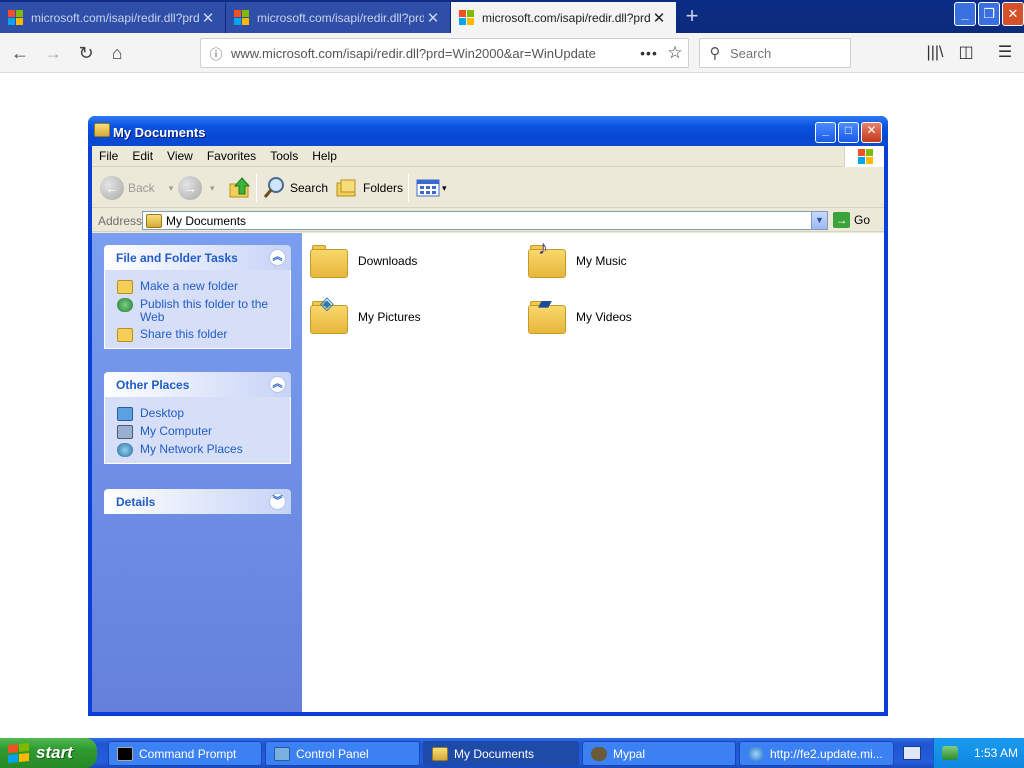 This screenshot has width=1024, height=768. What do you see at coordinates (577, 258) in the screenshot?
I see `folder-item-my-music: ♪ My Music` at bounding box center [577, 258].